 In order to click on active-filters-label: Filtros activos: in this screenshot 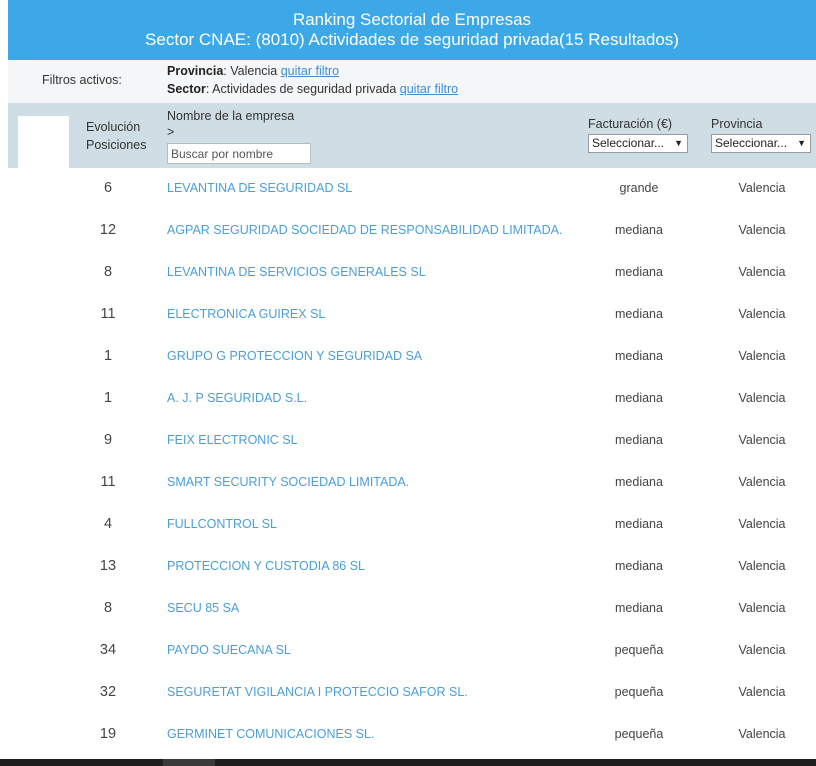, I will do `click(82, 80)`.